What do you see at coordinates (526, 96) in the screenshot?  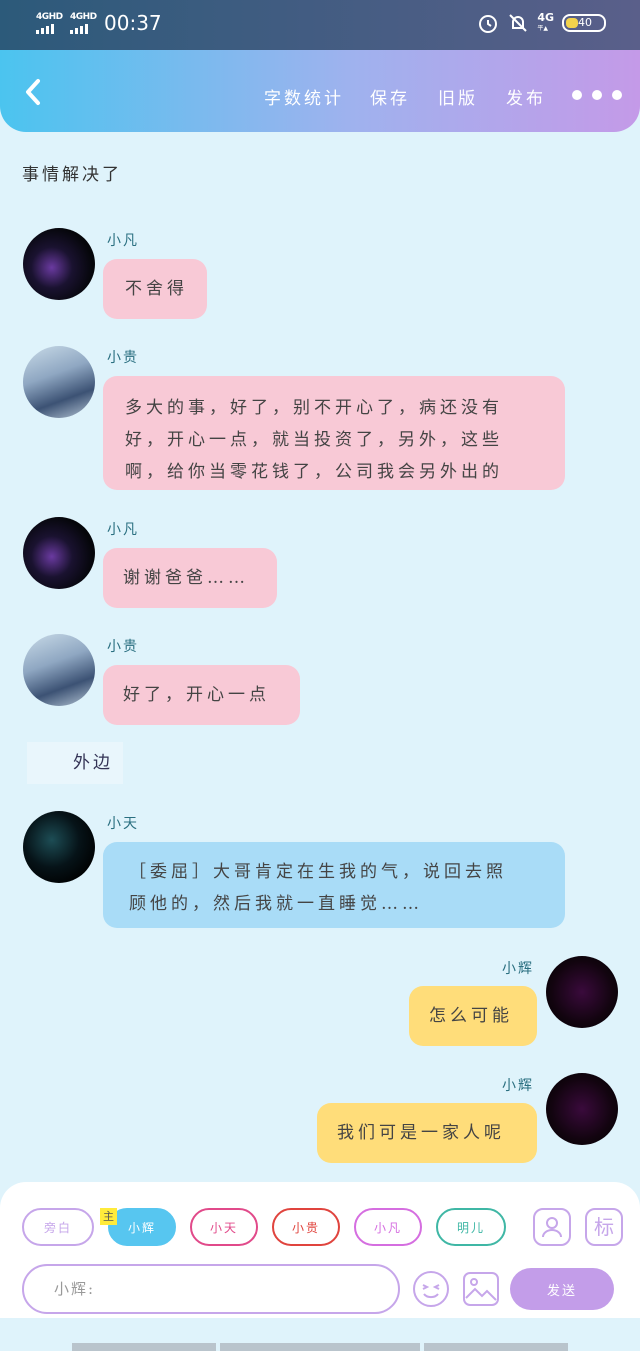 I see `publish-button: 发布` at bounding box center [526, 96].